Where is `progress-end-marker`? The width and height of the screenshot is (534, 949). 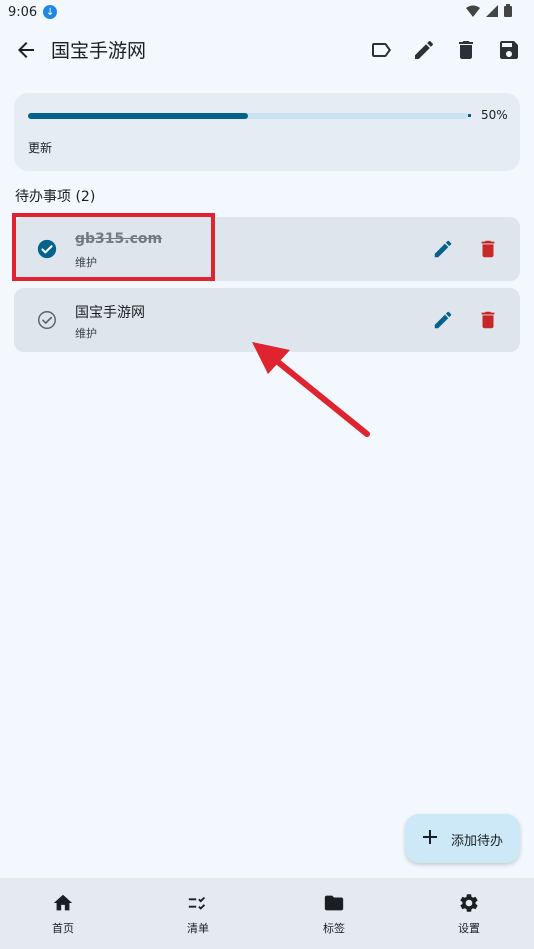
progress-end-marker is located at coordinates (469, 115).